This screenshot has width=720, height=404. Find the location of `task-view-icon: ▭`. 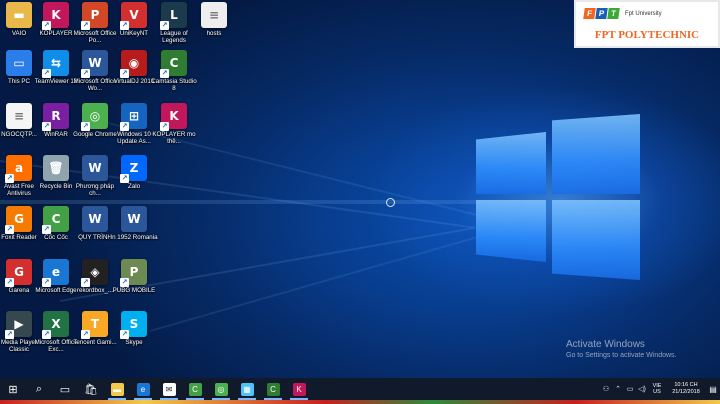

task-view-icon: ▭ is located at coordinates (65, 389).